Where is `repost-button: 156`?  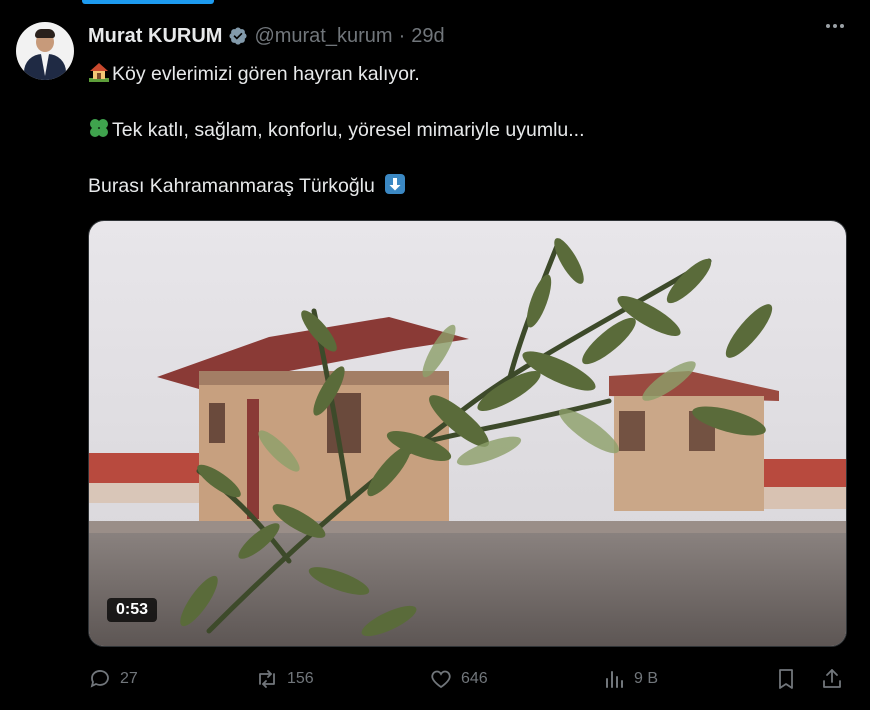 repost-button: 156 is located at coordinates (284, 679).